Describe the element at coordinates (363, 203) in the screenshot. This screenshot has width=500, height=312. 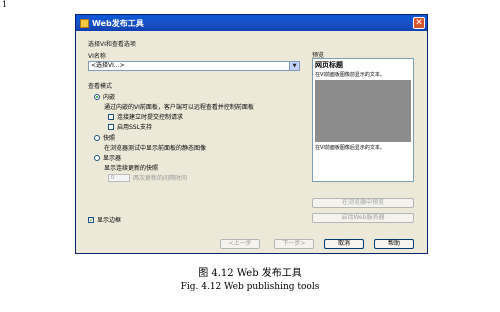
I see `preview-in-browser-button: 在浏览器中预览` at that location.